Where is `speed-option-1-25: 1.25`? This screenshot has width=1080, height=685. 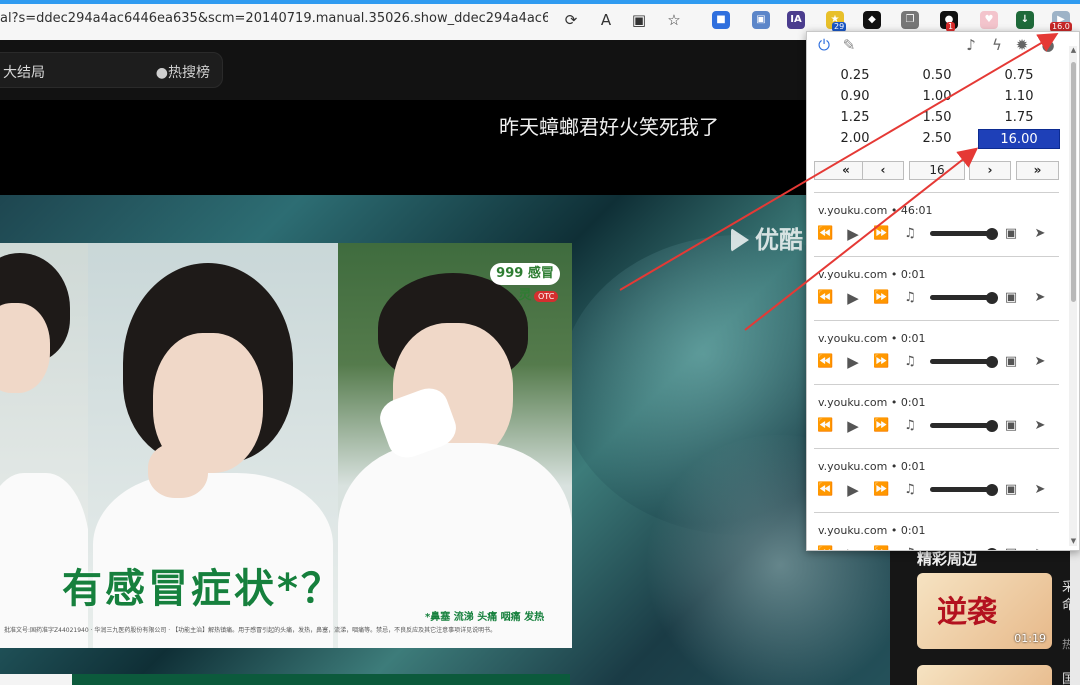 speed-option-1-25: 1.25 is located at coordinates (855, 118).